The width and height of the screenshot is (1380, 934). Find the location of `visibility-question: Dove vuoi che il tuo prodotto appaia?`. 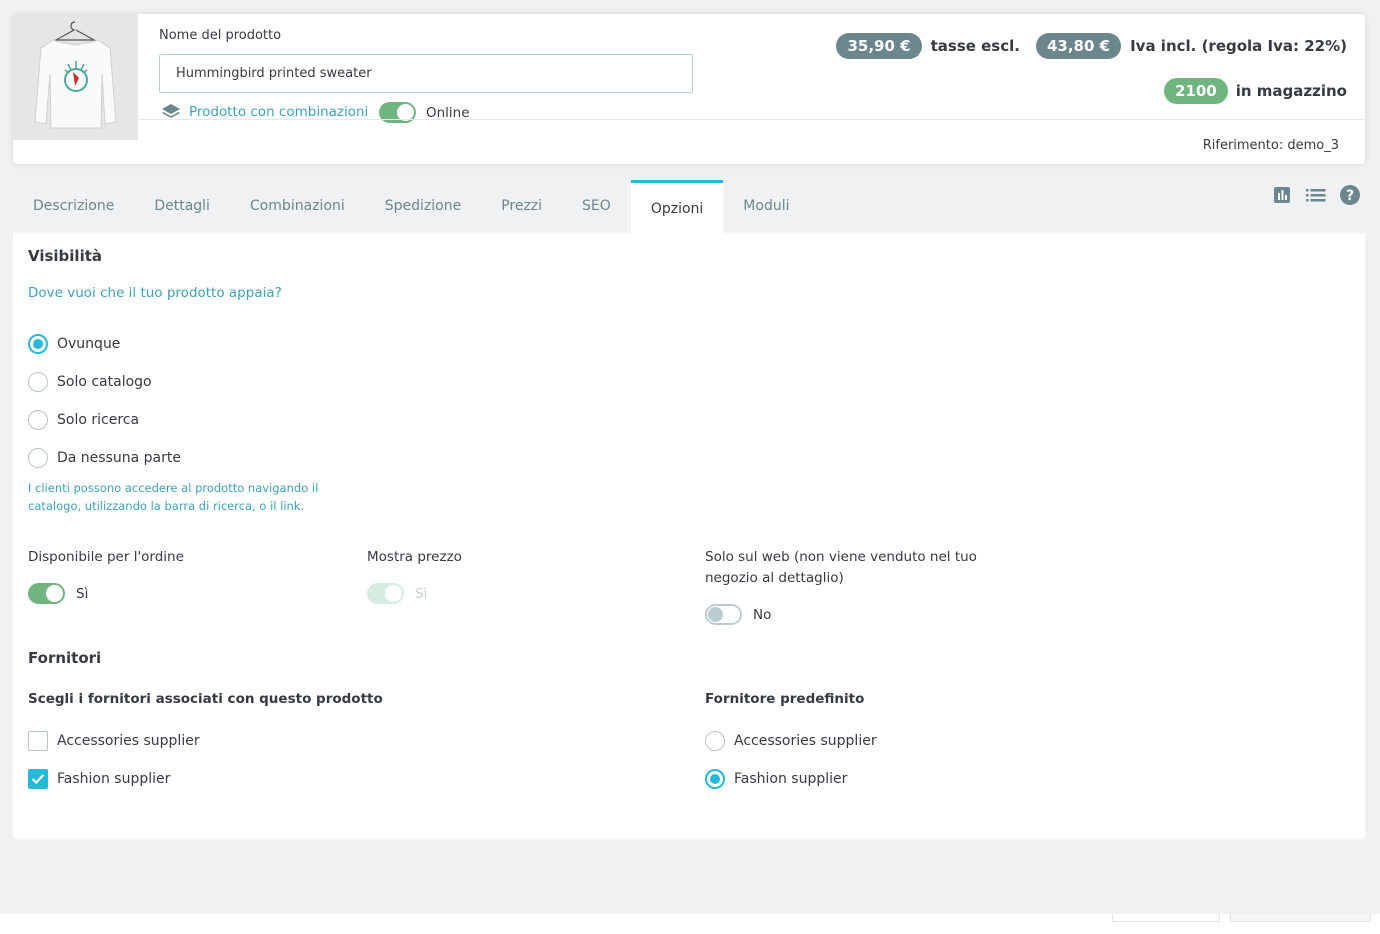

visibility-question: Dove vuoi che il tuo prodotto appaia? is located at coordinates (155, 293).